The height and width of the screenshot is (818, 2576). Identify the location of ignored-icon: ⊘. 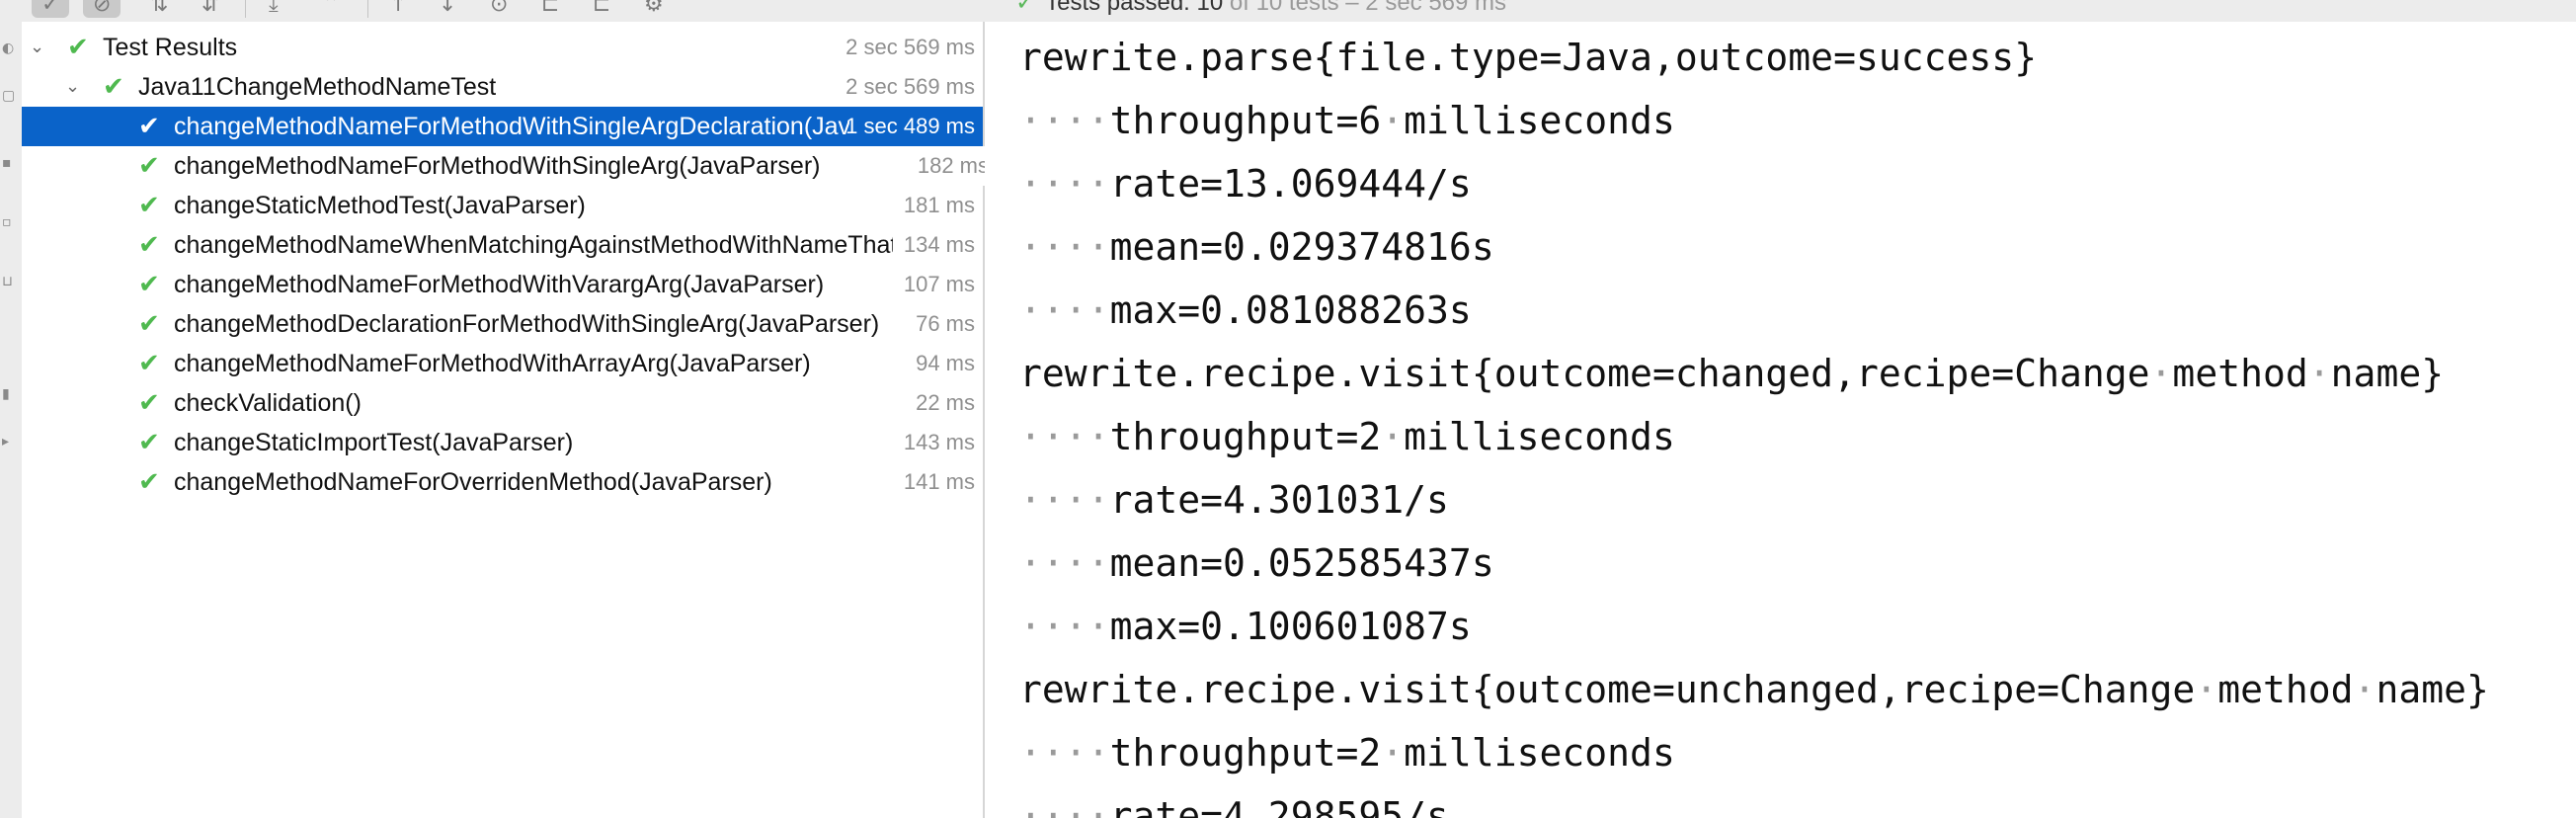
(102, 8).